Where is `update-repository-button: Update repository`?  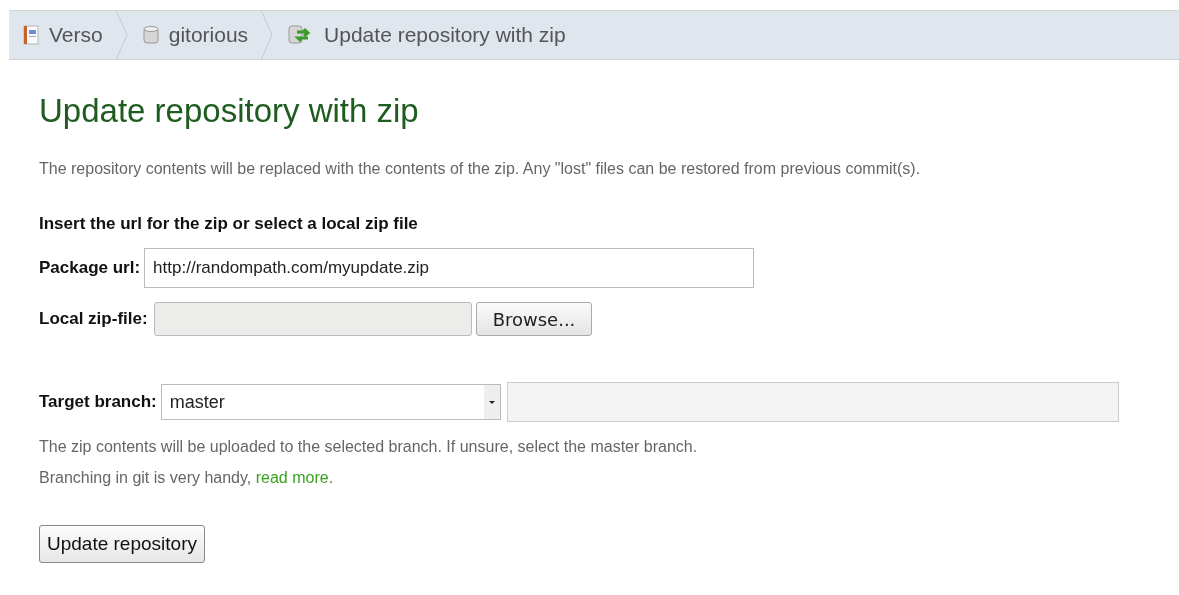 update-repository-button: Update repository is located at coordinates (122, 544).